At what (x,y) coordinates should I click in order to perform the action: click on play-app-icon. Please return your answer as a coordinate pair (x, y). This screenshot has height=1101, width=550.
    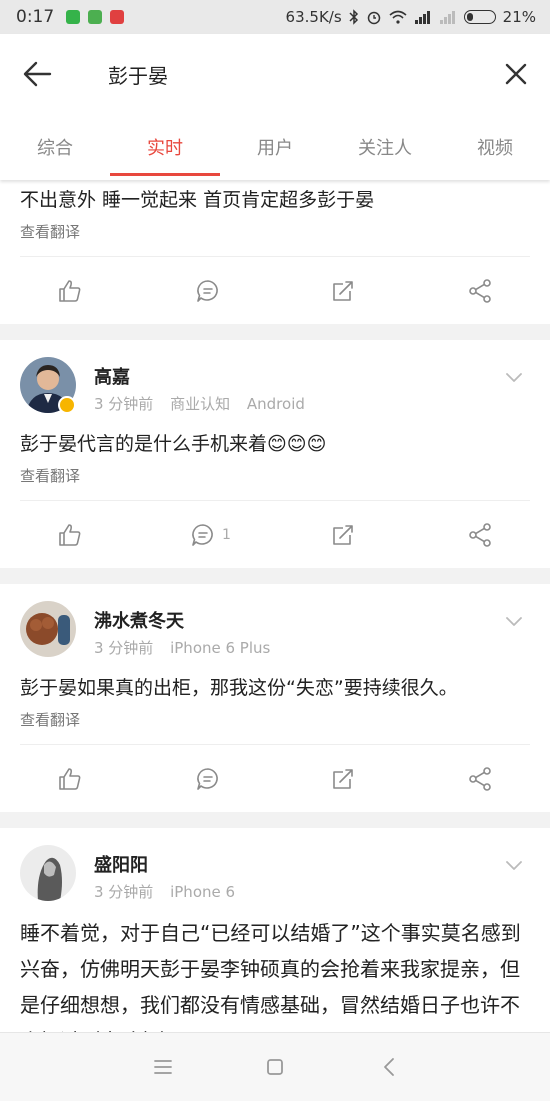
    Looking at the image, I should click on (95, 17).